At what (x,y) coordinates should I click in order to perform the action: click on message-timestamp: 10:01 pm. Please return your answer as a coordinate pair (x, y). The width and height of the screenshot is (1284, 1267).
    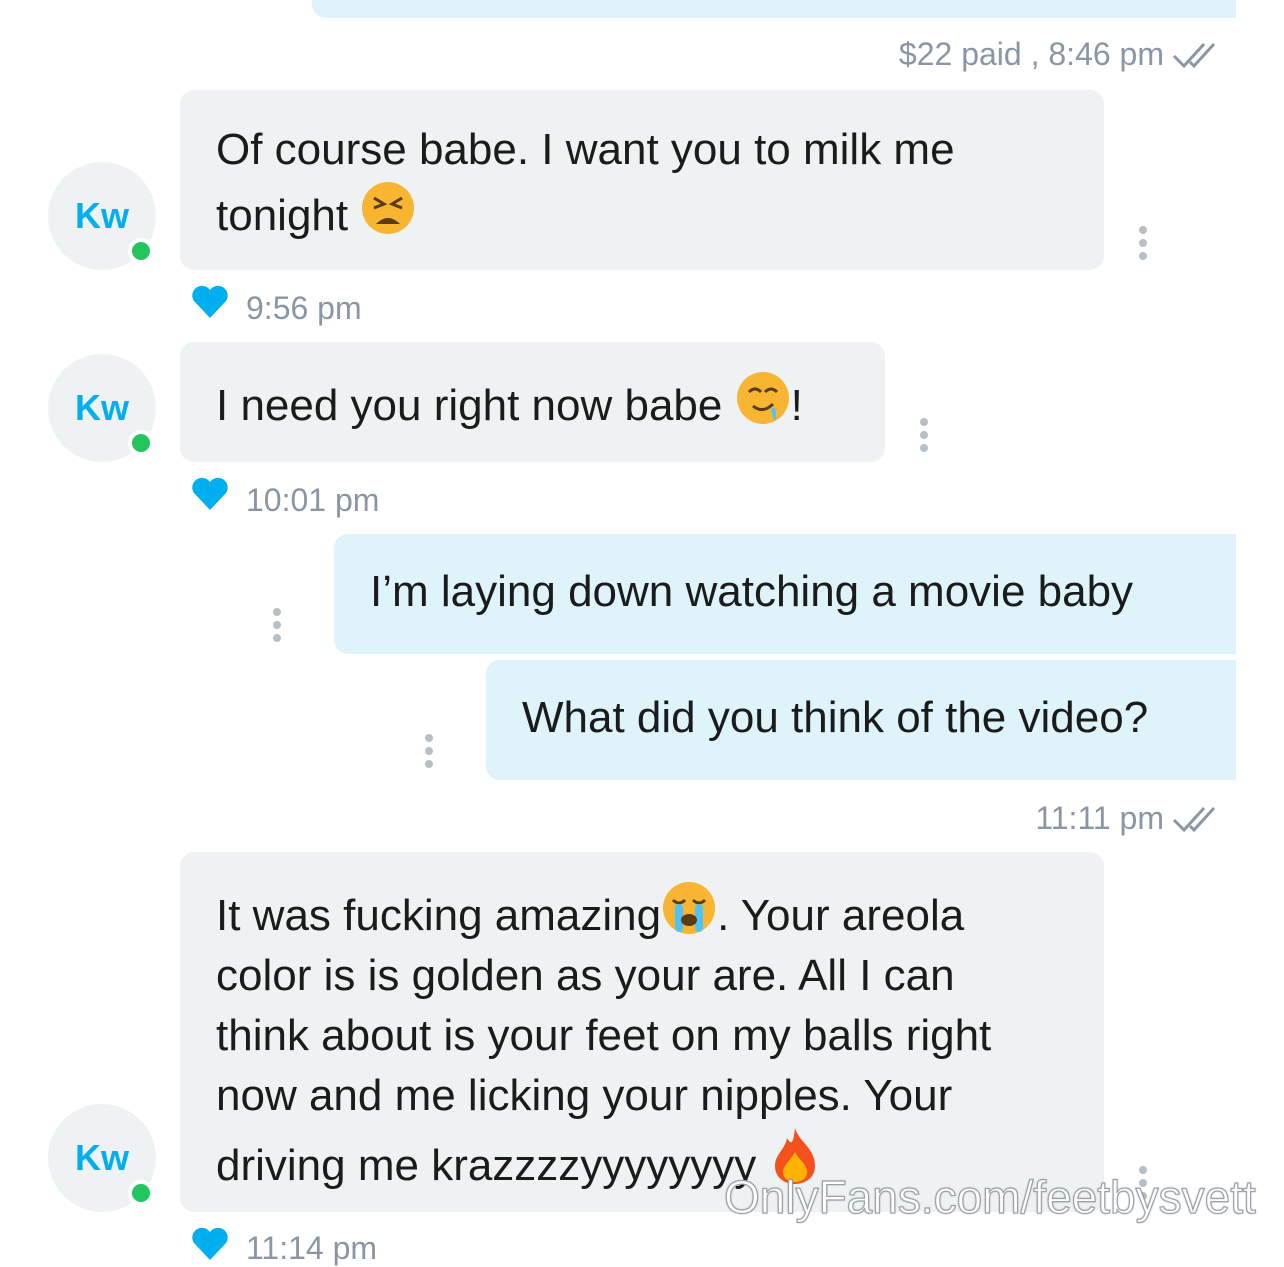
    Looking at the image, I should click on (313, 500).